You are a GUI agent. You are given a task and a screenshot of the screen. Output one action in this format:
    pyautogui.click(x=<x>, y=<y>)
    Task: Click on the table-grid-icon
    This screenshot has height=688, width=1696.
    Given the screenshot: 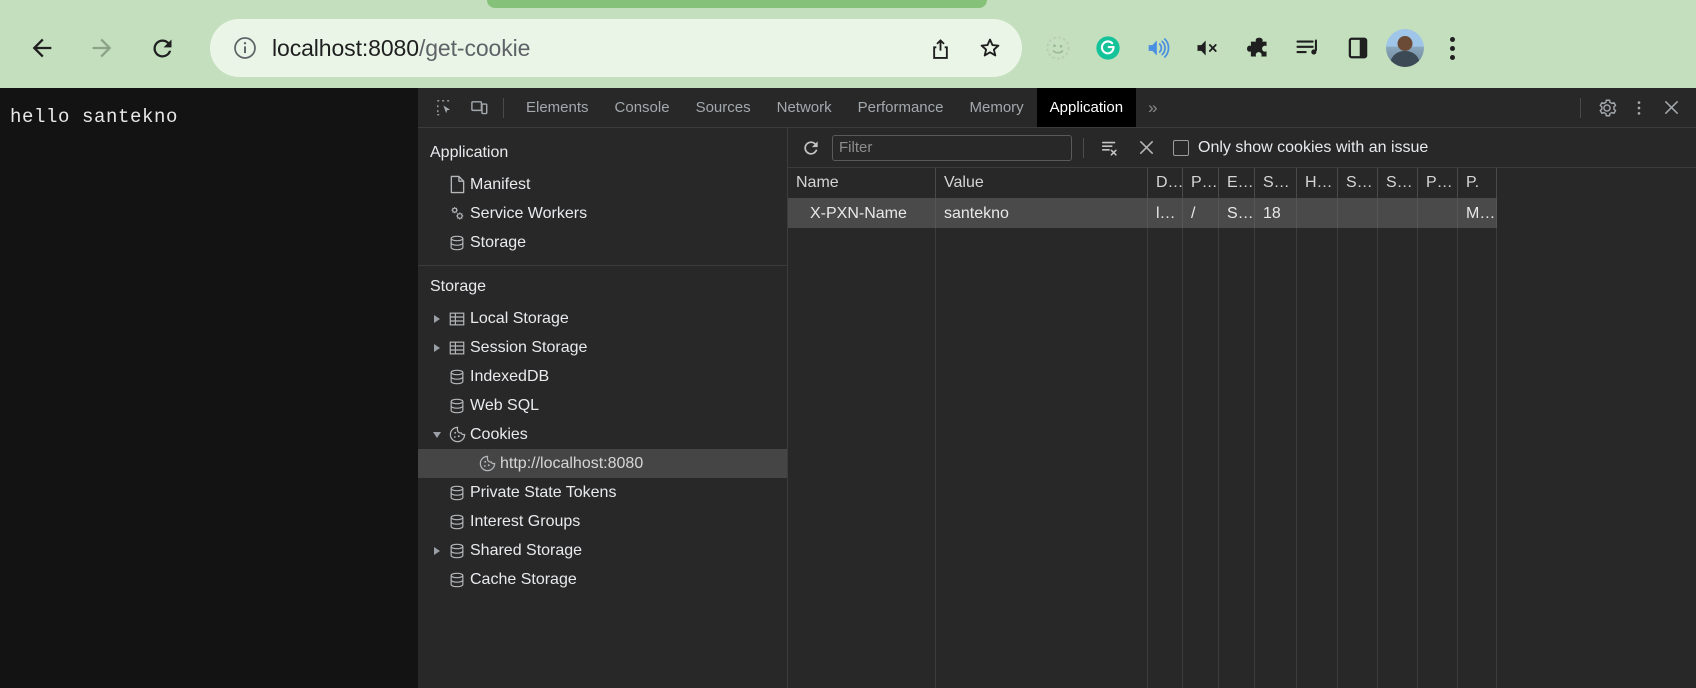 What is the action you would take?
    pyautogui.click(x=457, y=319)
    